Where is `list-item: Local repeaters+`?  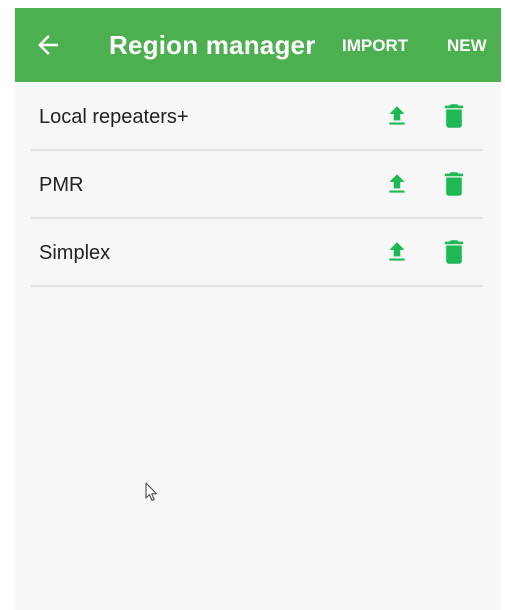
list-item: Local repeaters+ is located at coordinates (257, 117).